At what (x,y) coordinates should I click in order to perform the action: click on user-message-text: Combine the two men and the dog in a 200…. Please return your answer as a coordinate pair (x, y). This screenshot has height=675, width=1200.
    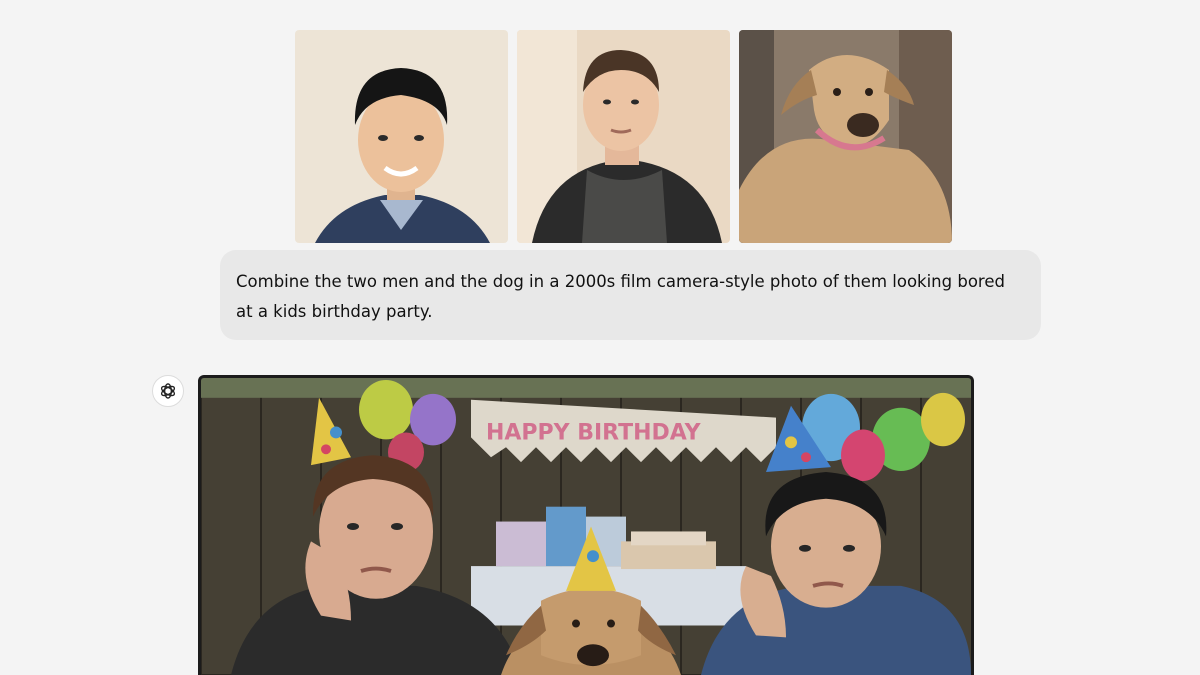
    Looking at the image, I should click on (620, 296).